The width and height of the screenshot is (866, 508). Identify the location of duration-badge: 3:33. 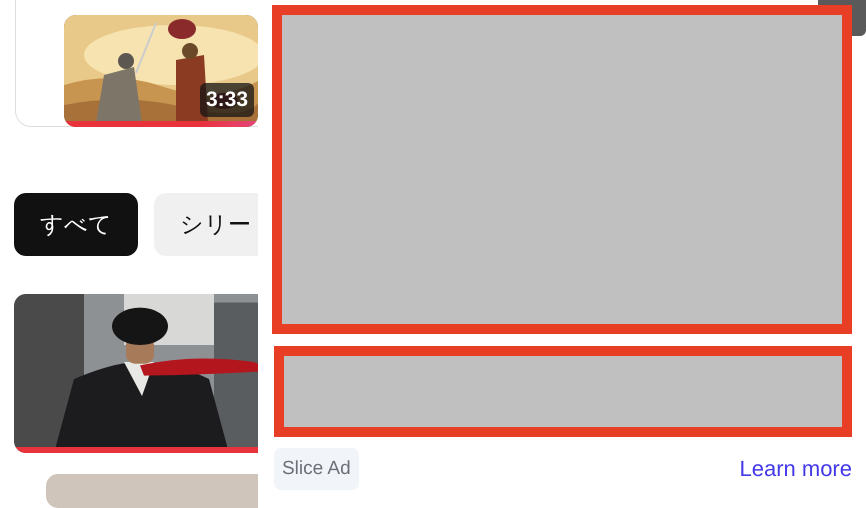
(227, 100).